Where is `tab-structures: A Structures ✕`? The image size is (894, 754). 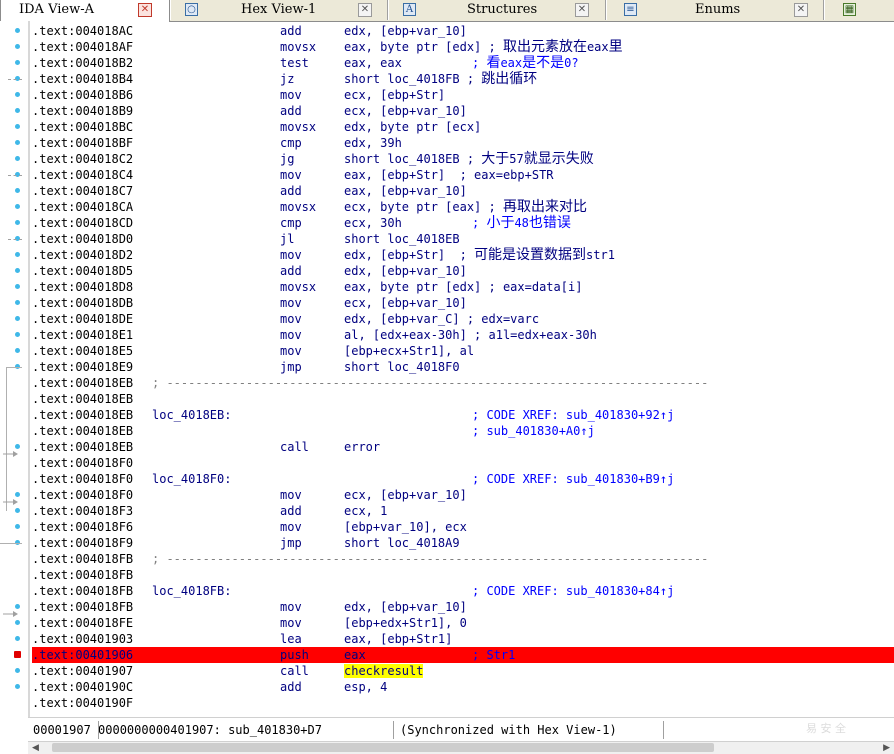 tab-structures: A Structures ✕ is located at coordinates (497, 10).